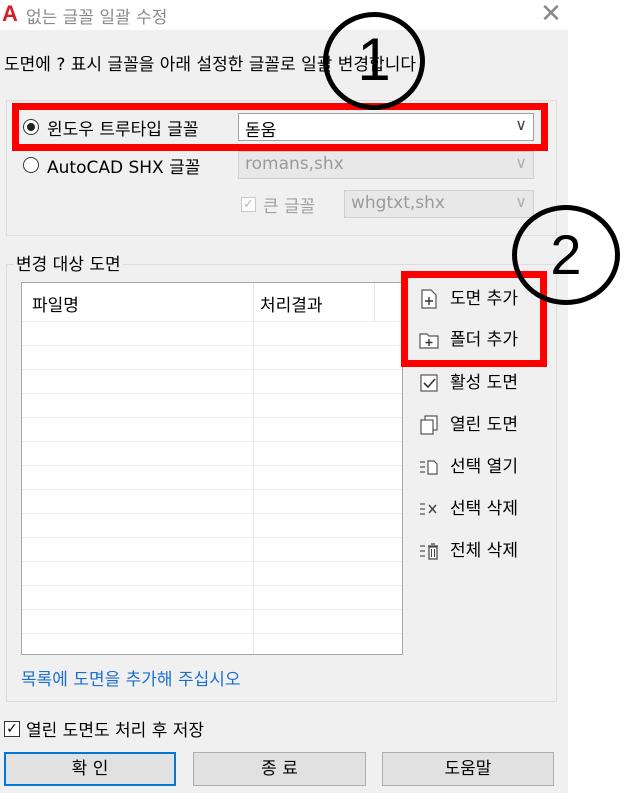  Describe the element at coordinates (280, 127) in the screenshot. I see `highlight-box-font-option` at that location.